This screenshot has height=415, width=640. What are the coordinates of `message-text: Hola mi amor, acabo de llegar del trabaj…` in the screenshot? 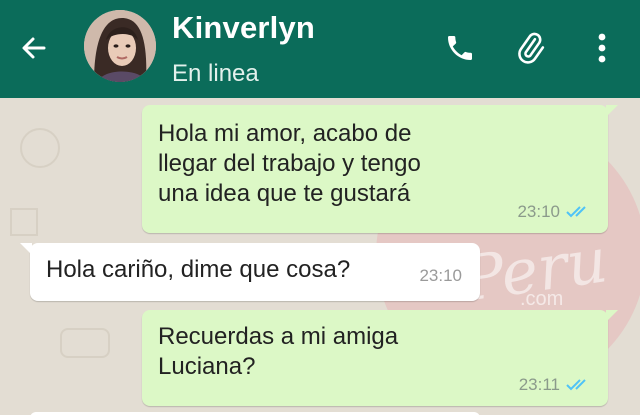 It's located at (289, 163).